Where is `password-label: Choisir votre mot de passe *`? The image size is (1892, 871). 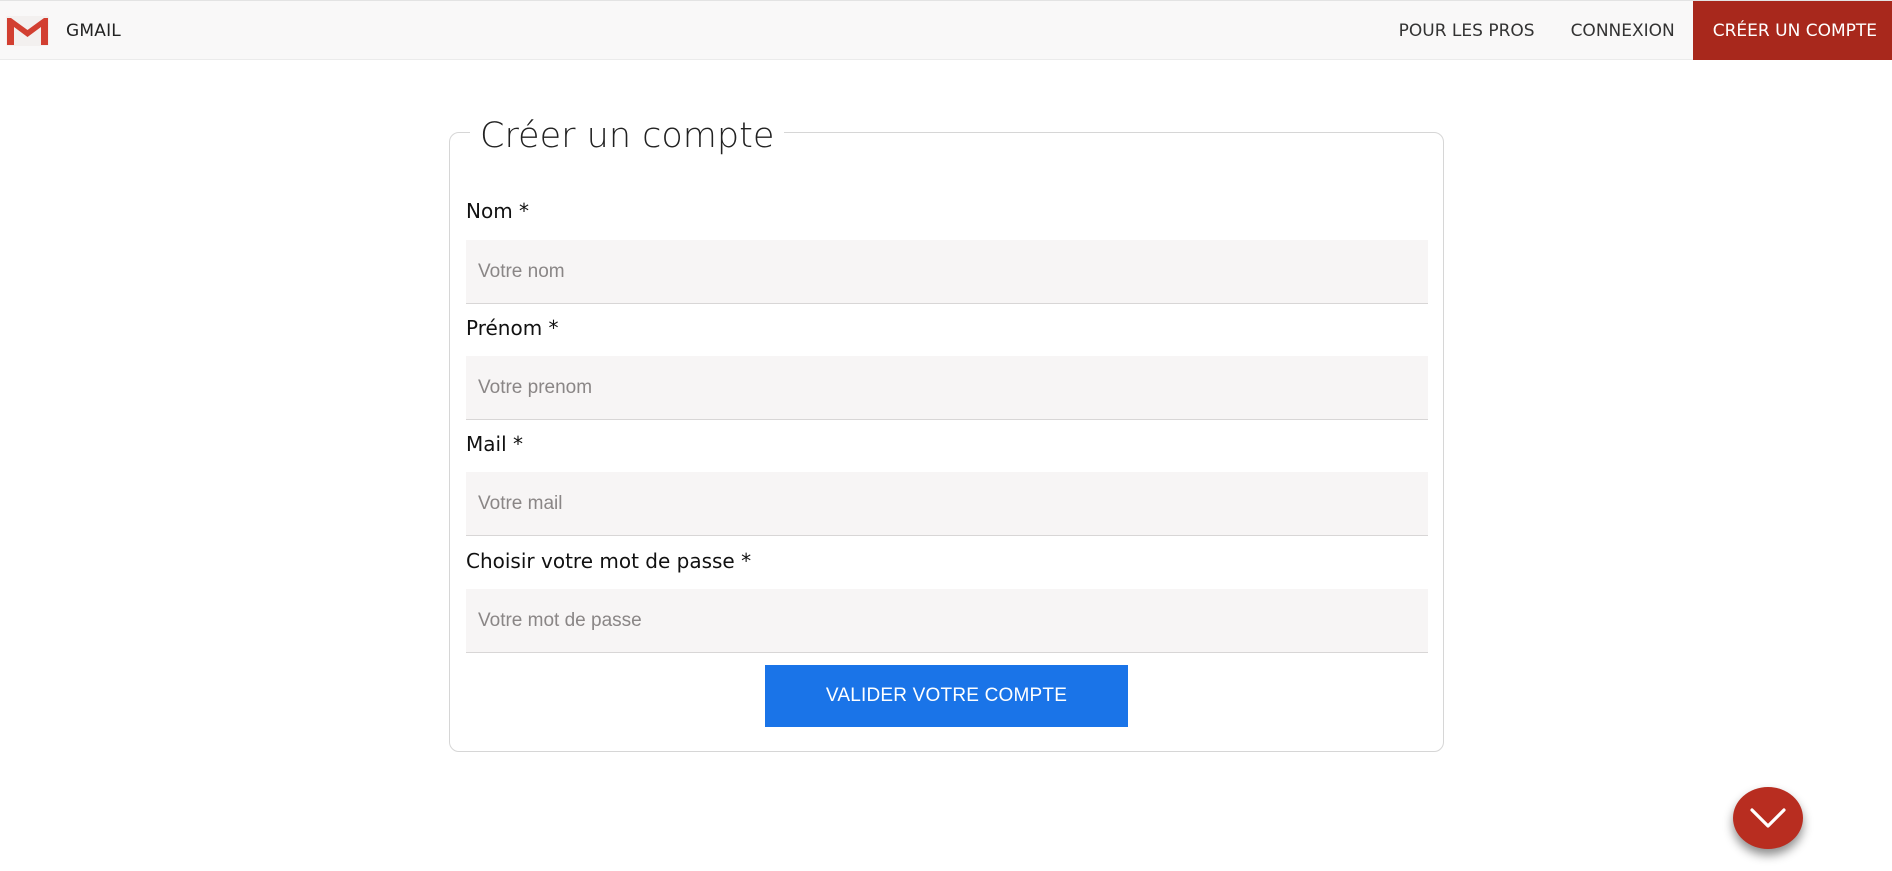
password-label: Choisir votre mot de passe * is located at coordinates (609, 561).